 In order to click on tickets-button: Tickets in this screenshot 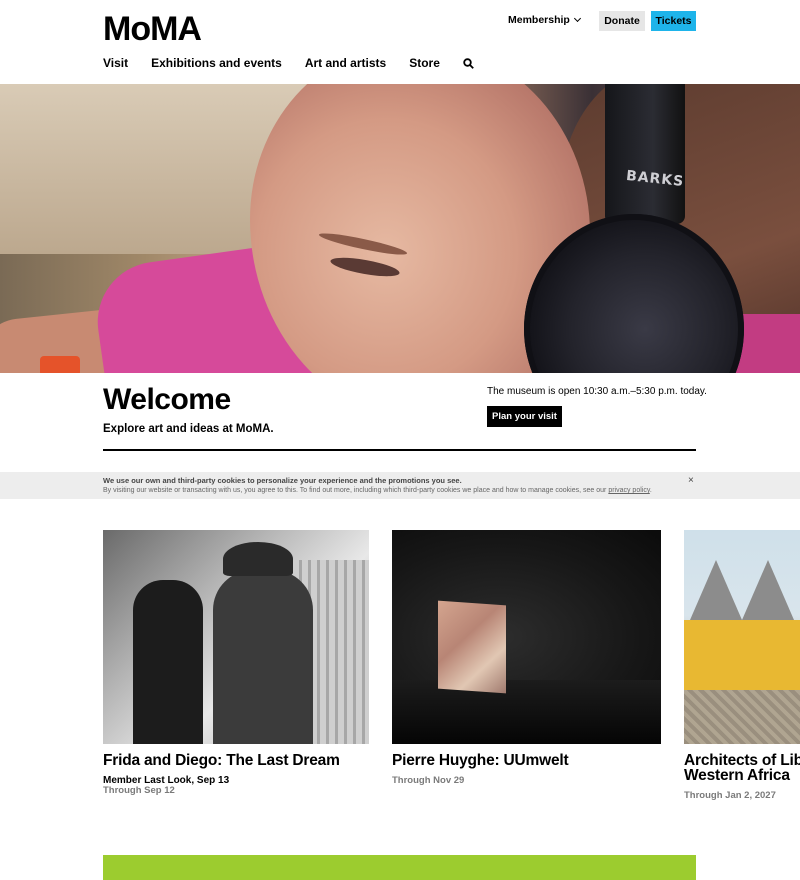, I will do `click(673, 21)`.